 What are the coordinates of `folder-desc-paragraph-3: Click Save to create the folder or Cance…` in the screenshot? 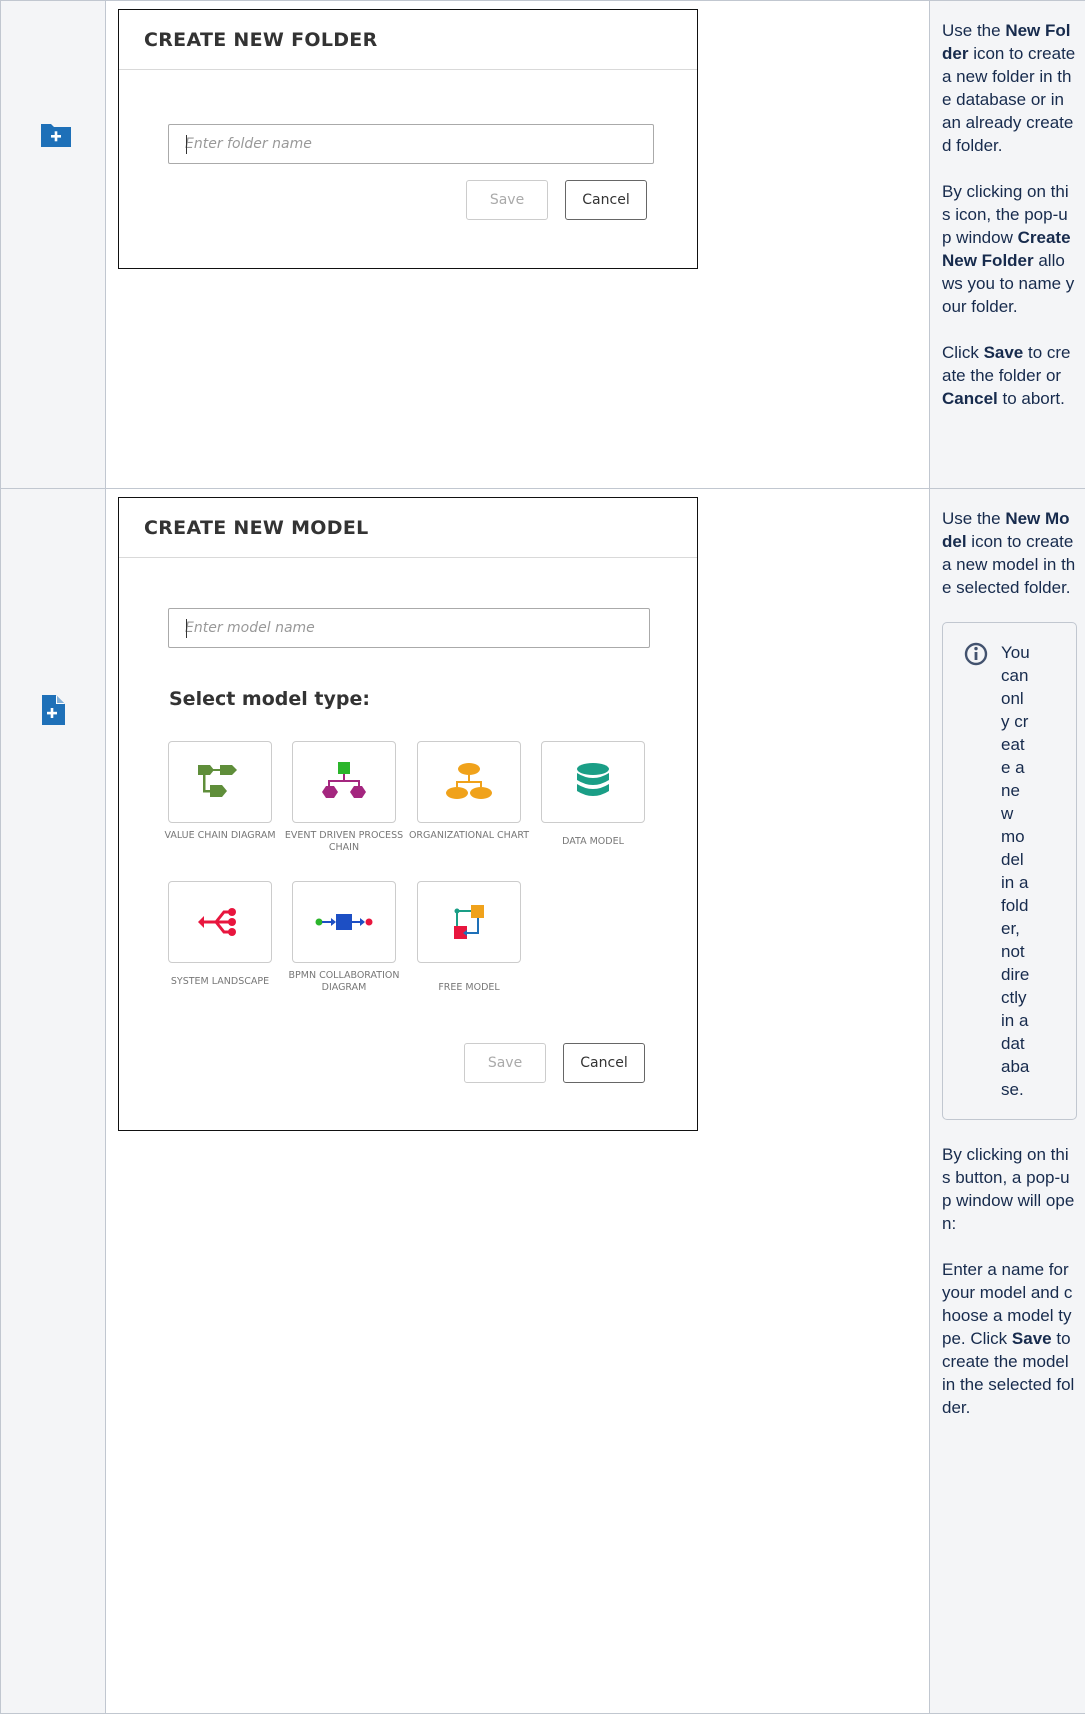 It's located at (1006, 375).